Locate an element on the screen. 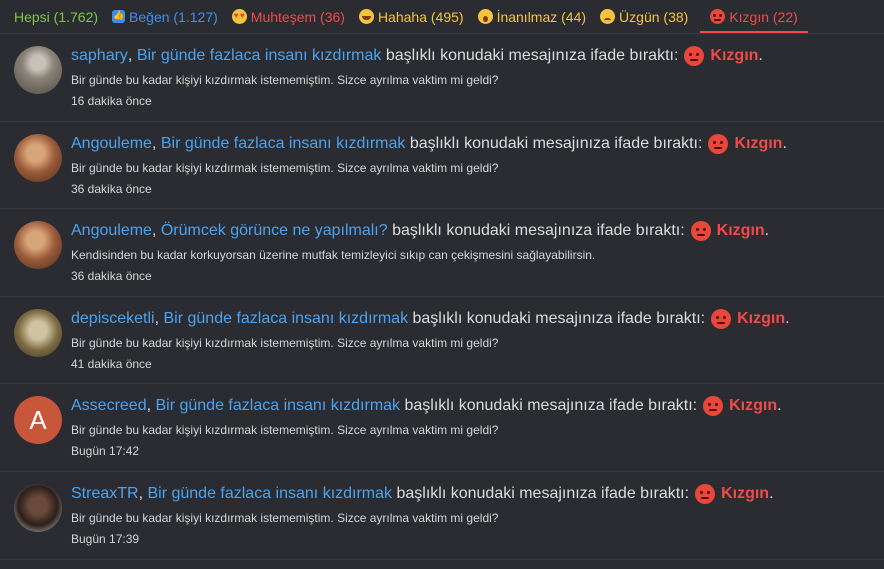  tab-wow: İnanılmaz (44) is located at coordinates (532, 17).